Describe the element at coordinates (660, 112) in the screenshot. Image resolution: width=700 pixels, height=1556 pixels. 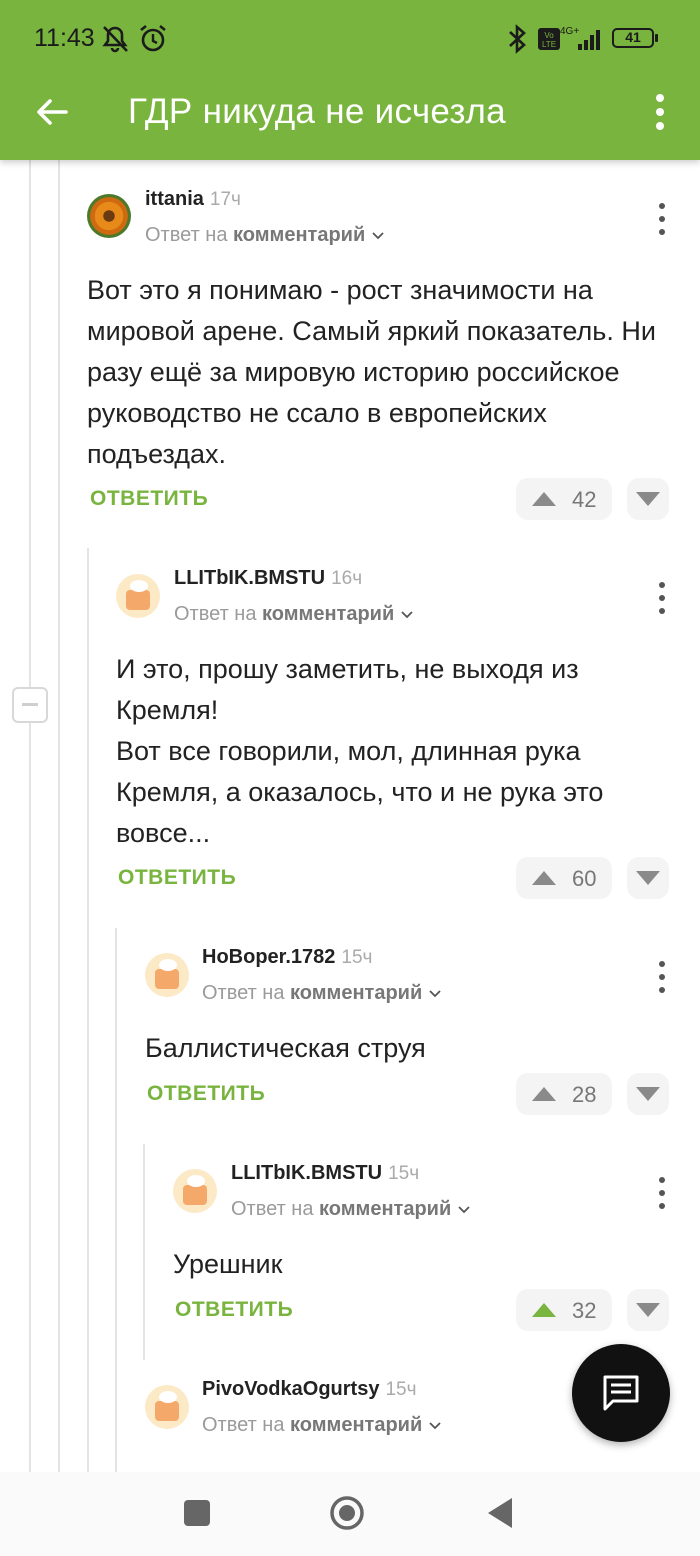
I see `more-options-icon` at that location.